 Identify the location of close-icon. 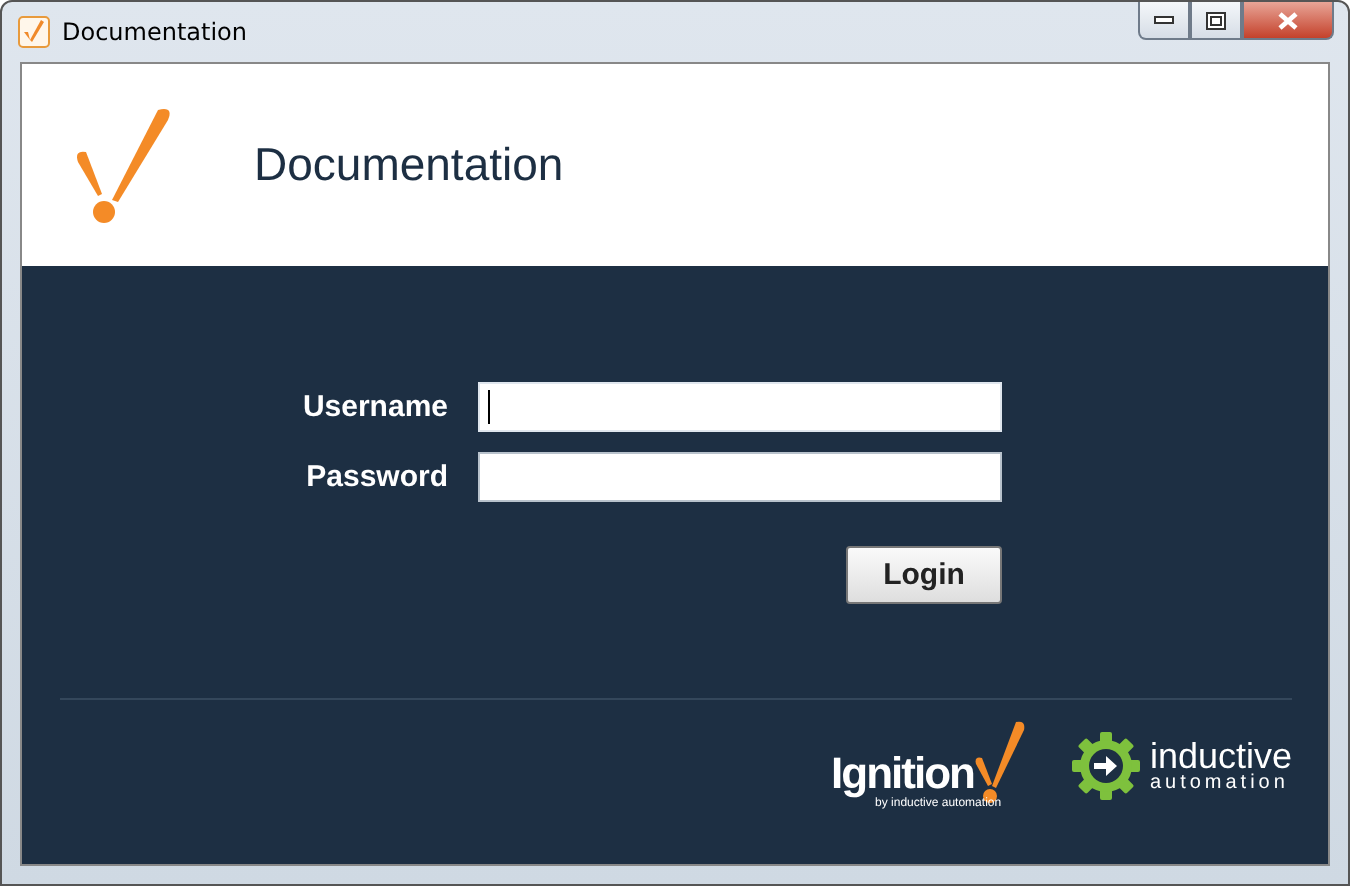
(1288, 20).